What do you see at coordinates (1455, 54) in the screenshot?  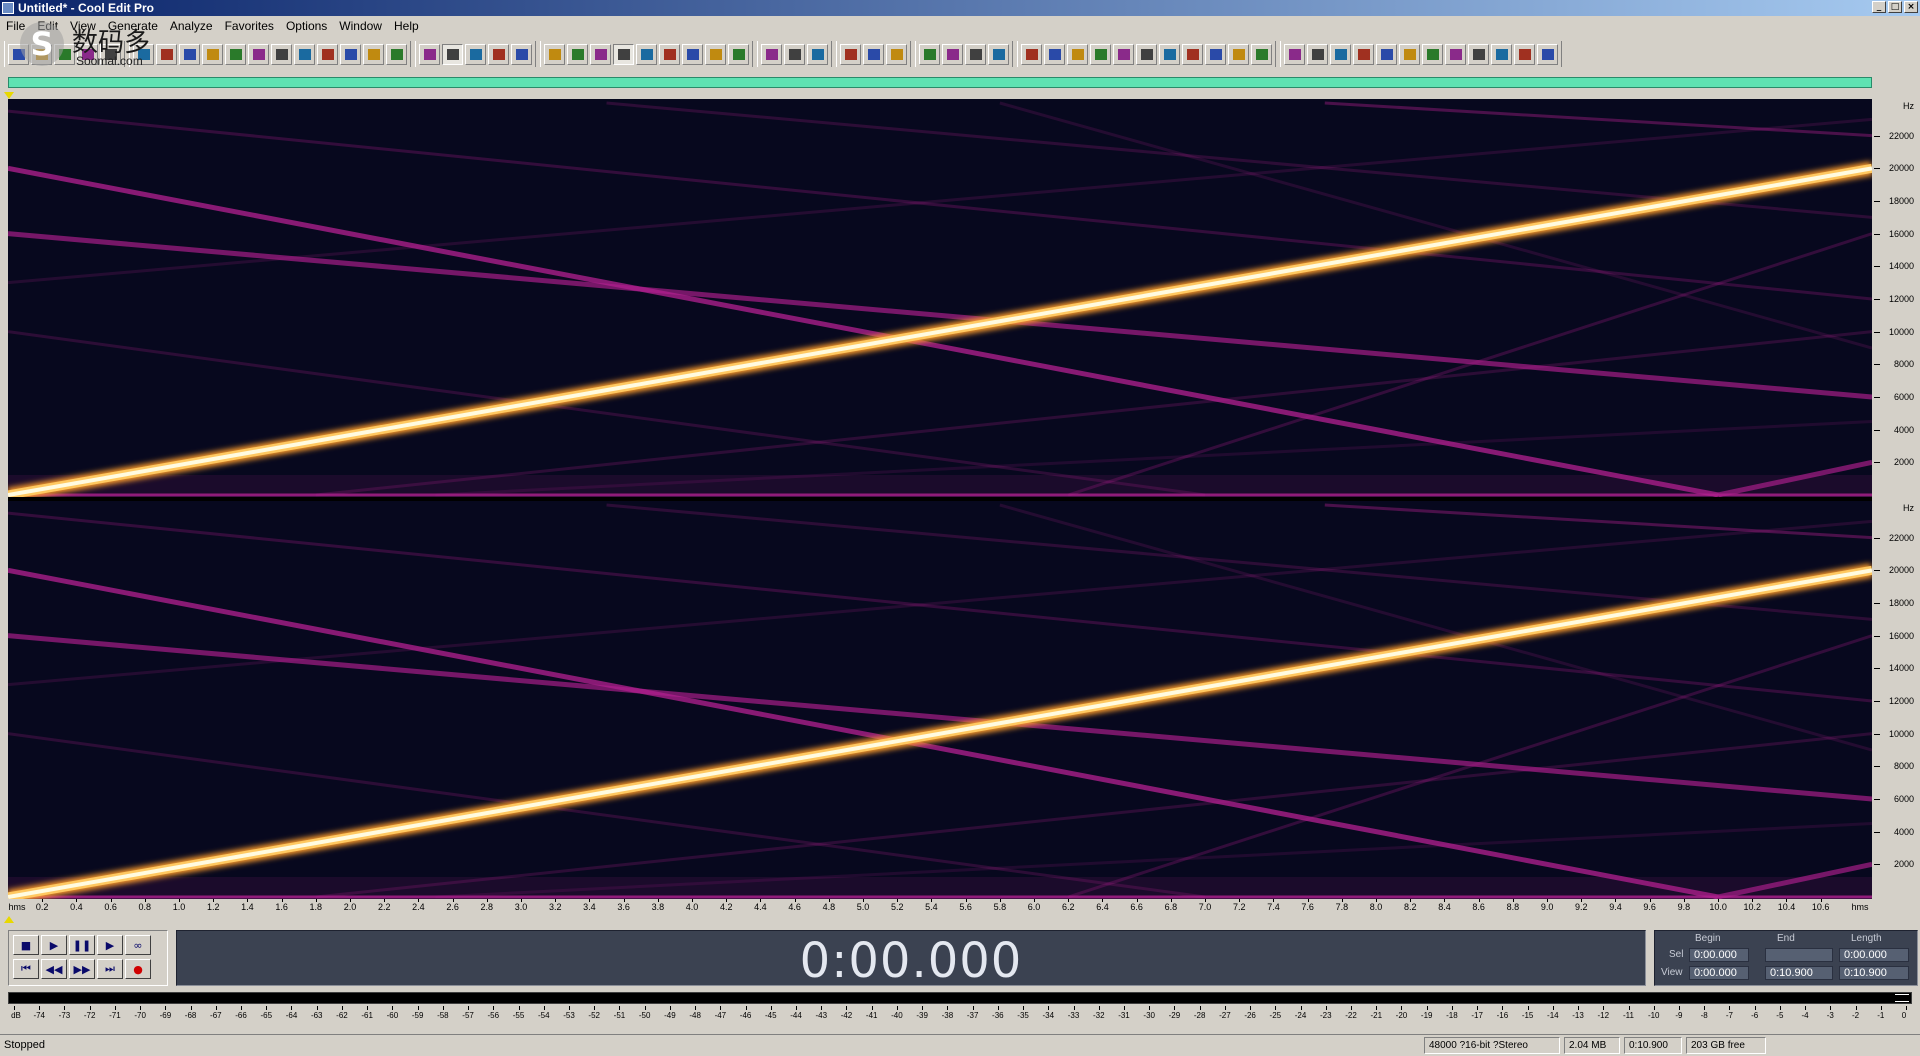 I see `phaser-button` at bounding box center [1455, 54].